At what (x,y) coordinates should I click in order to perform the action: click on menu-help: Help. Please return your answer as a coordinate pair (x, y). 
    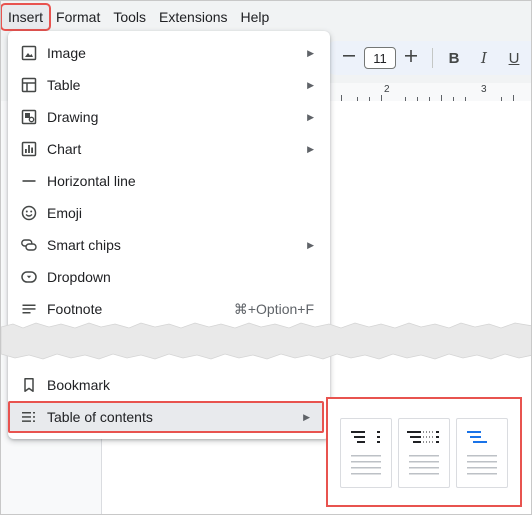
    Looking at the image, I should click on (255, 17).